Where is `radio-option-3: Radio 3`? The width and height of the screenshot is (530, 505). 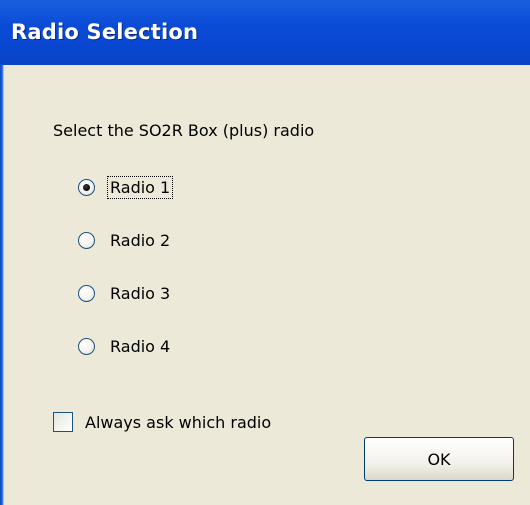
radio-option-3: Radio 3 is located at coordinates (125, 293).